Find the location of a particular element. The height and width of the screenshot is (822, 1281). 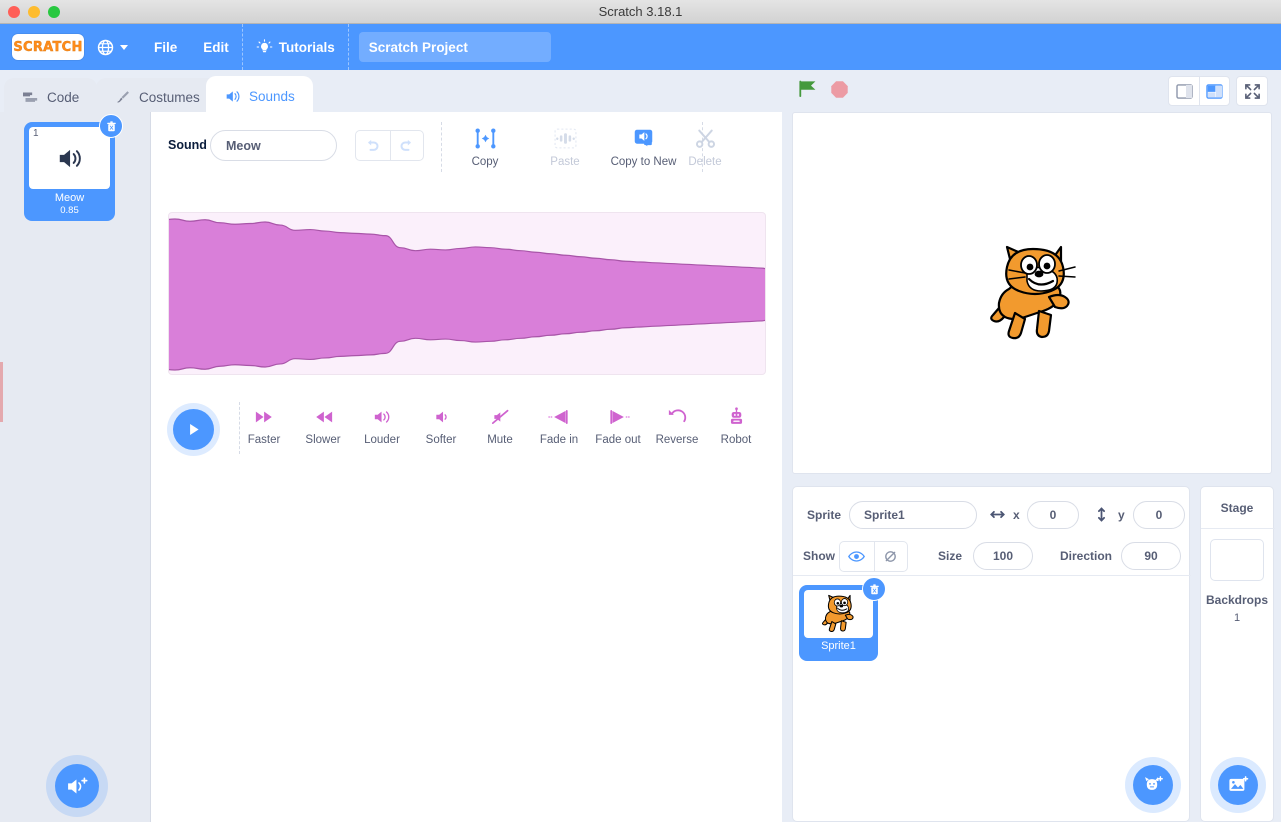

menu-edit: Edit is located at coordinates (216, 47).